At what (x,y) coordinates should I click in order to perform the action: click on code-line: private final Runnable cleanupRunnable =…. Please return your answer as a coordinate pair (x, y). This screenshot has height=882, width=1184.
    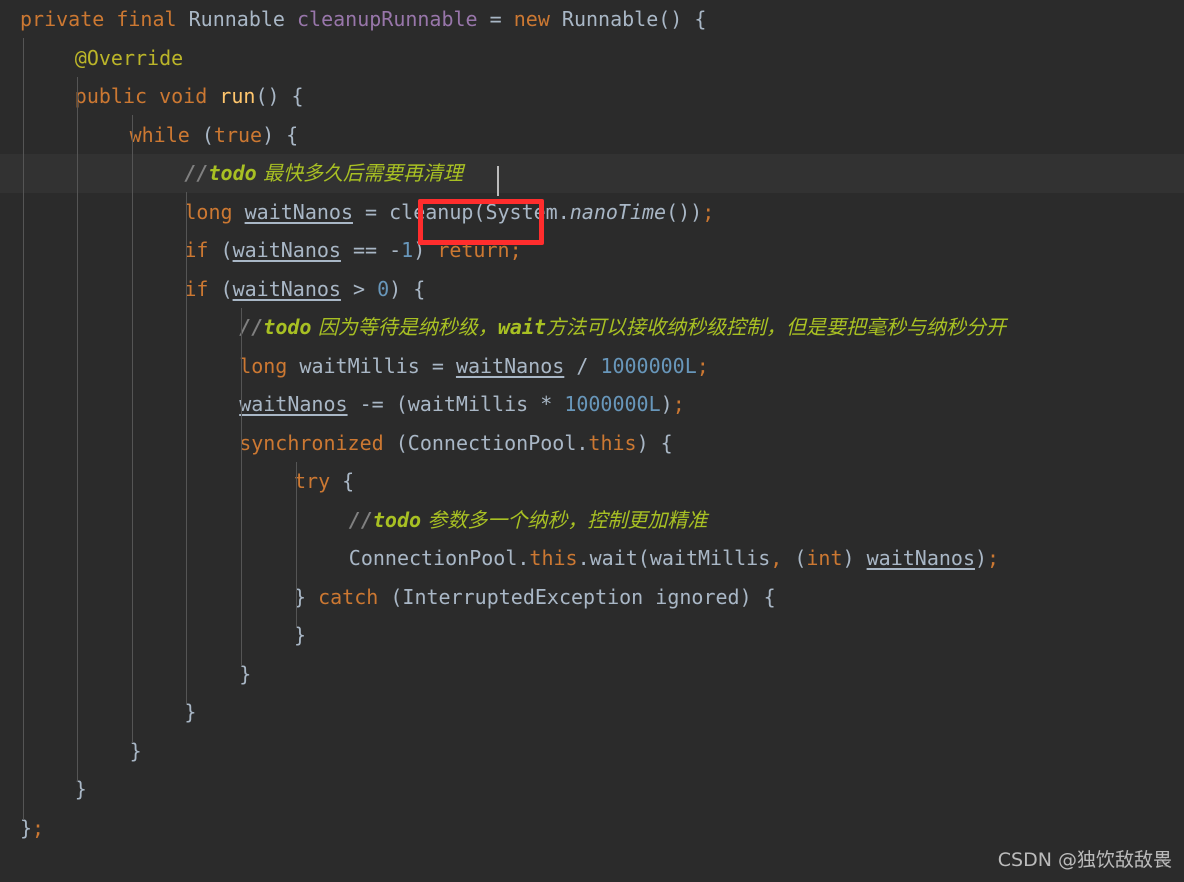
    Looking at the image, I should click on (592, 19).